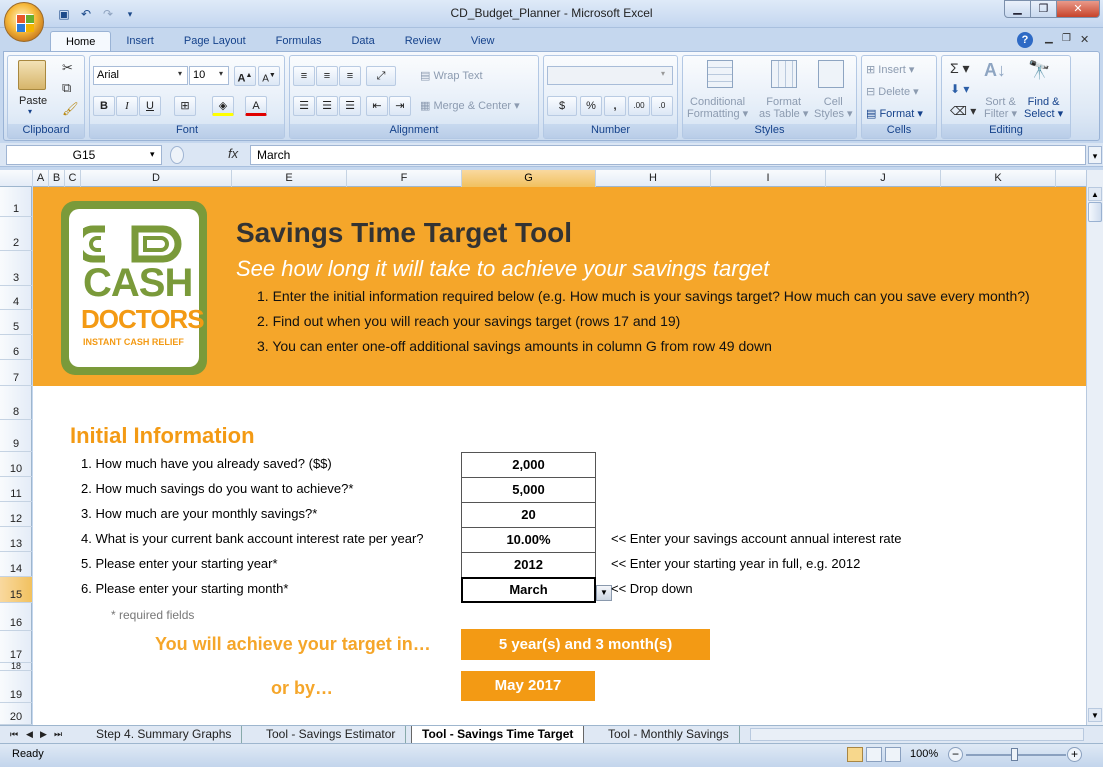 The image size is (1103, 767). Describe the element at coordinates (1039, 70) in the screenshot. I see `find-select-icon: 🔭` at that location.